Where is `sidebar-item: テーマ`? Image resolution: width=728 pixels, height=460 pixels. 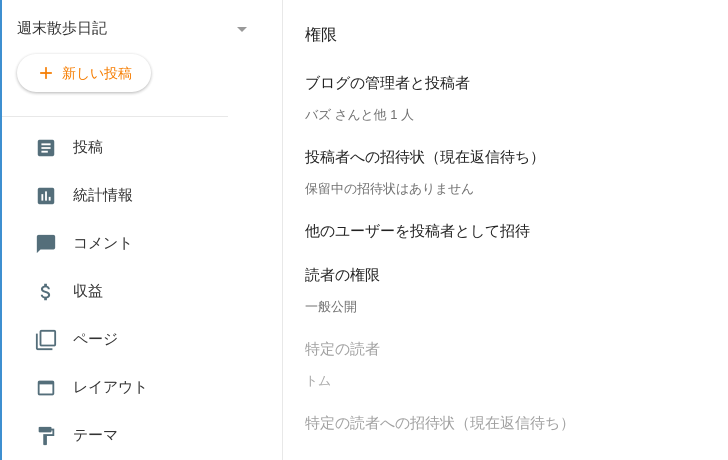 sidebar-item: テーマ is located at coordinates (142, 436).